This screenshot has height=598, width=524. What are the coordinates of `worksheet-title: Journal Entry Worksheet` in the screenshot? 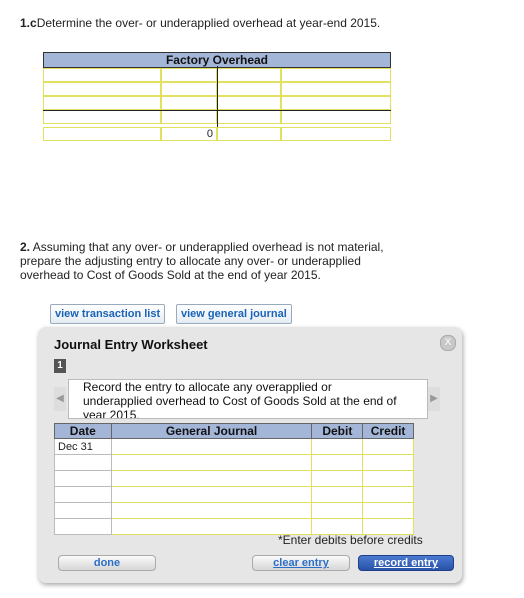 It's located at (131, 344).